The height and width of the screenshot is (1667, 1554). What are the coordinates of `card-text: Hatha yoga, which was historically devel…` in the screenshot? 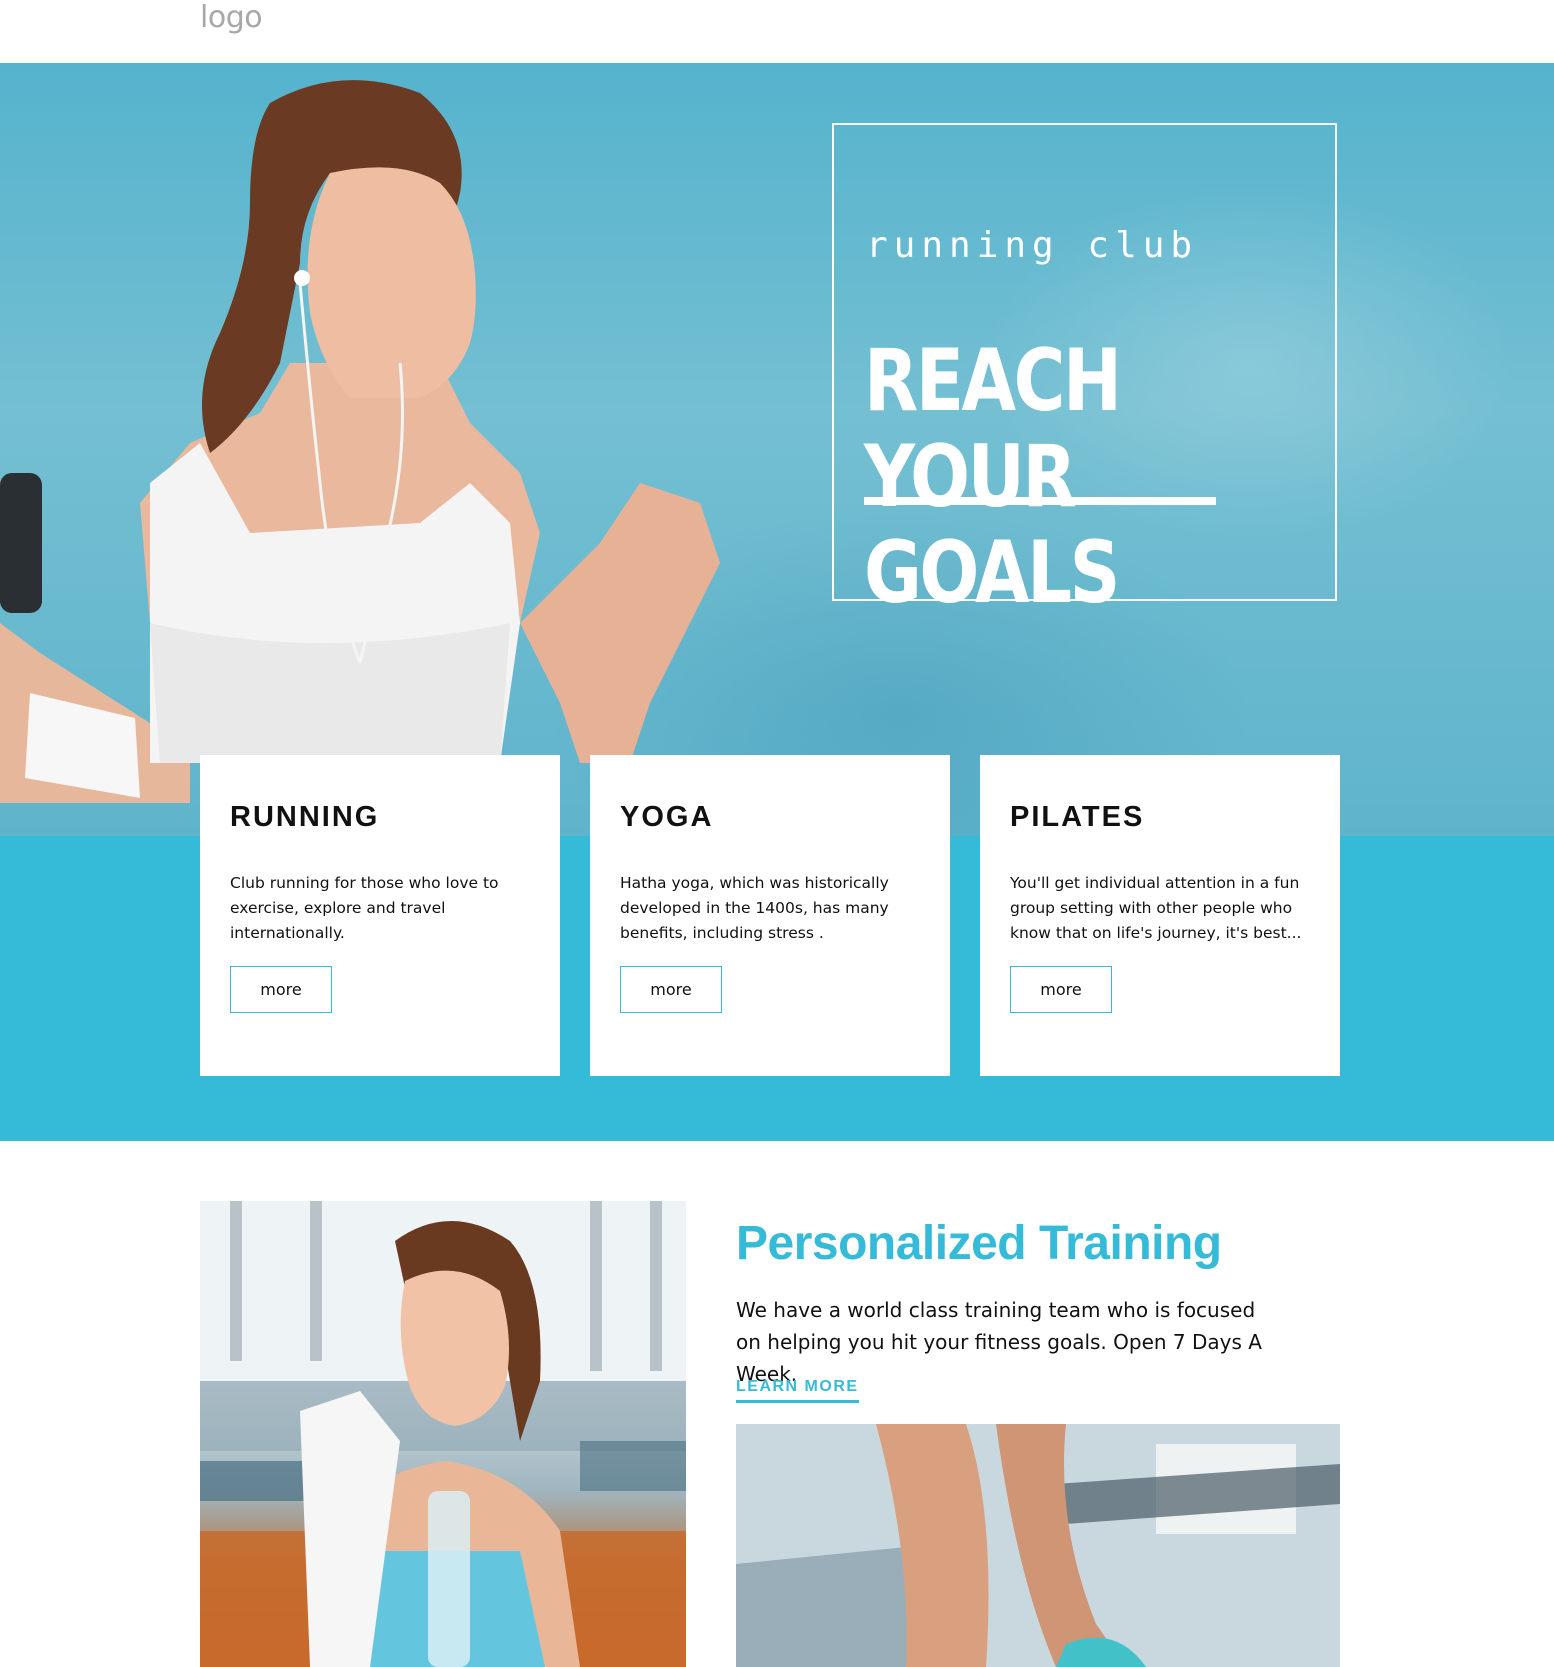 It's located at (754, 908).